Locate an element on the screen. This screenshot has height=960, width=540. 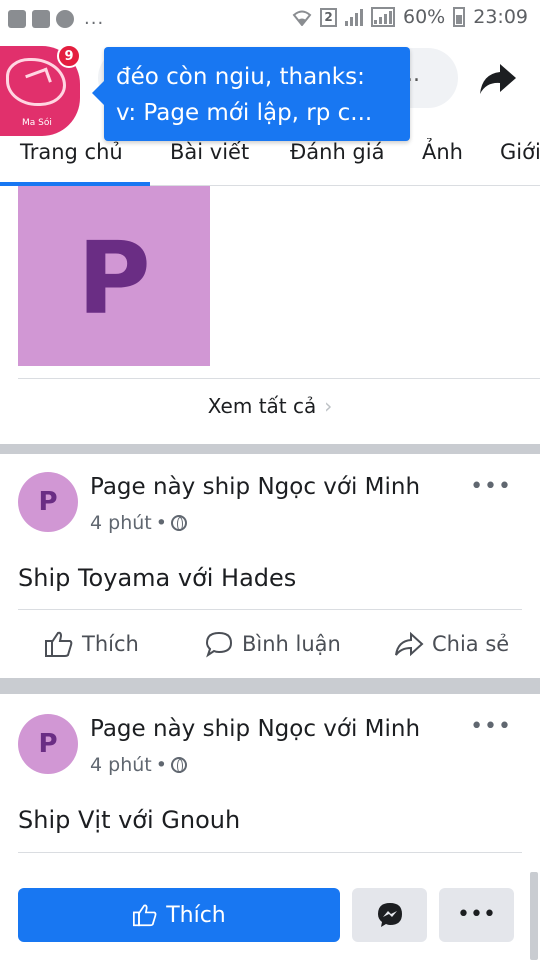
share-icon is located at coordinates (409, 644).